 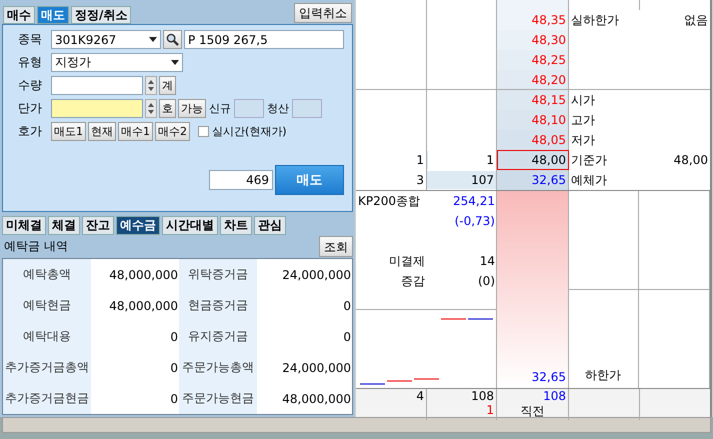 What do you see at coordinates (97, 108) in the screenshot?
I see `price-field` at bounding box center [97, 108].